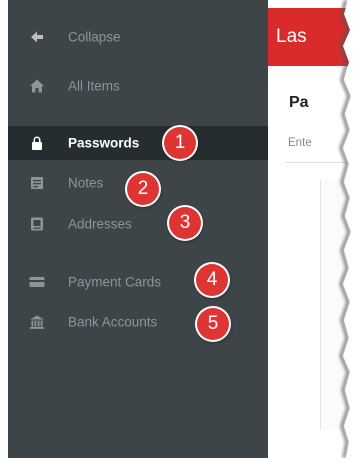  I want to click on callout-badge-5: 5, so click(213, 324).